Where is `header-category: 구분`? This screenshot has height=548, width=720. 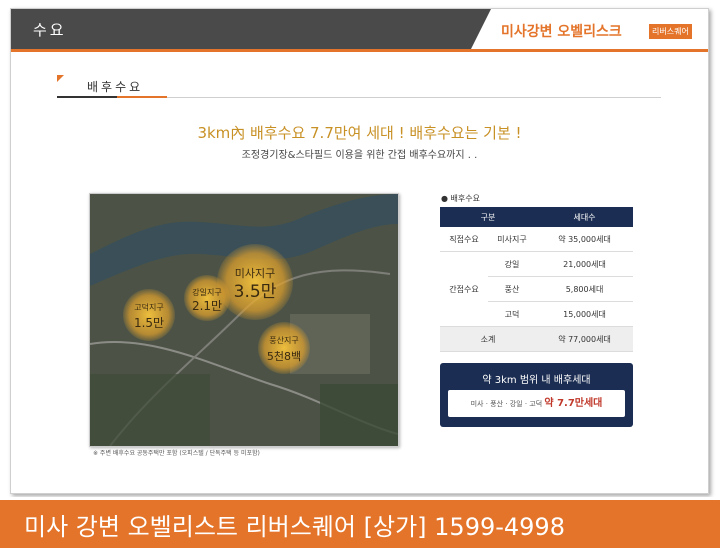
header-category: 구분 is located at coordinates (488, 217).